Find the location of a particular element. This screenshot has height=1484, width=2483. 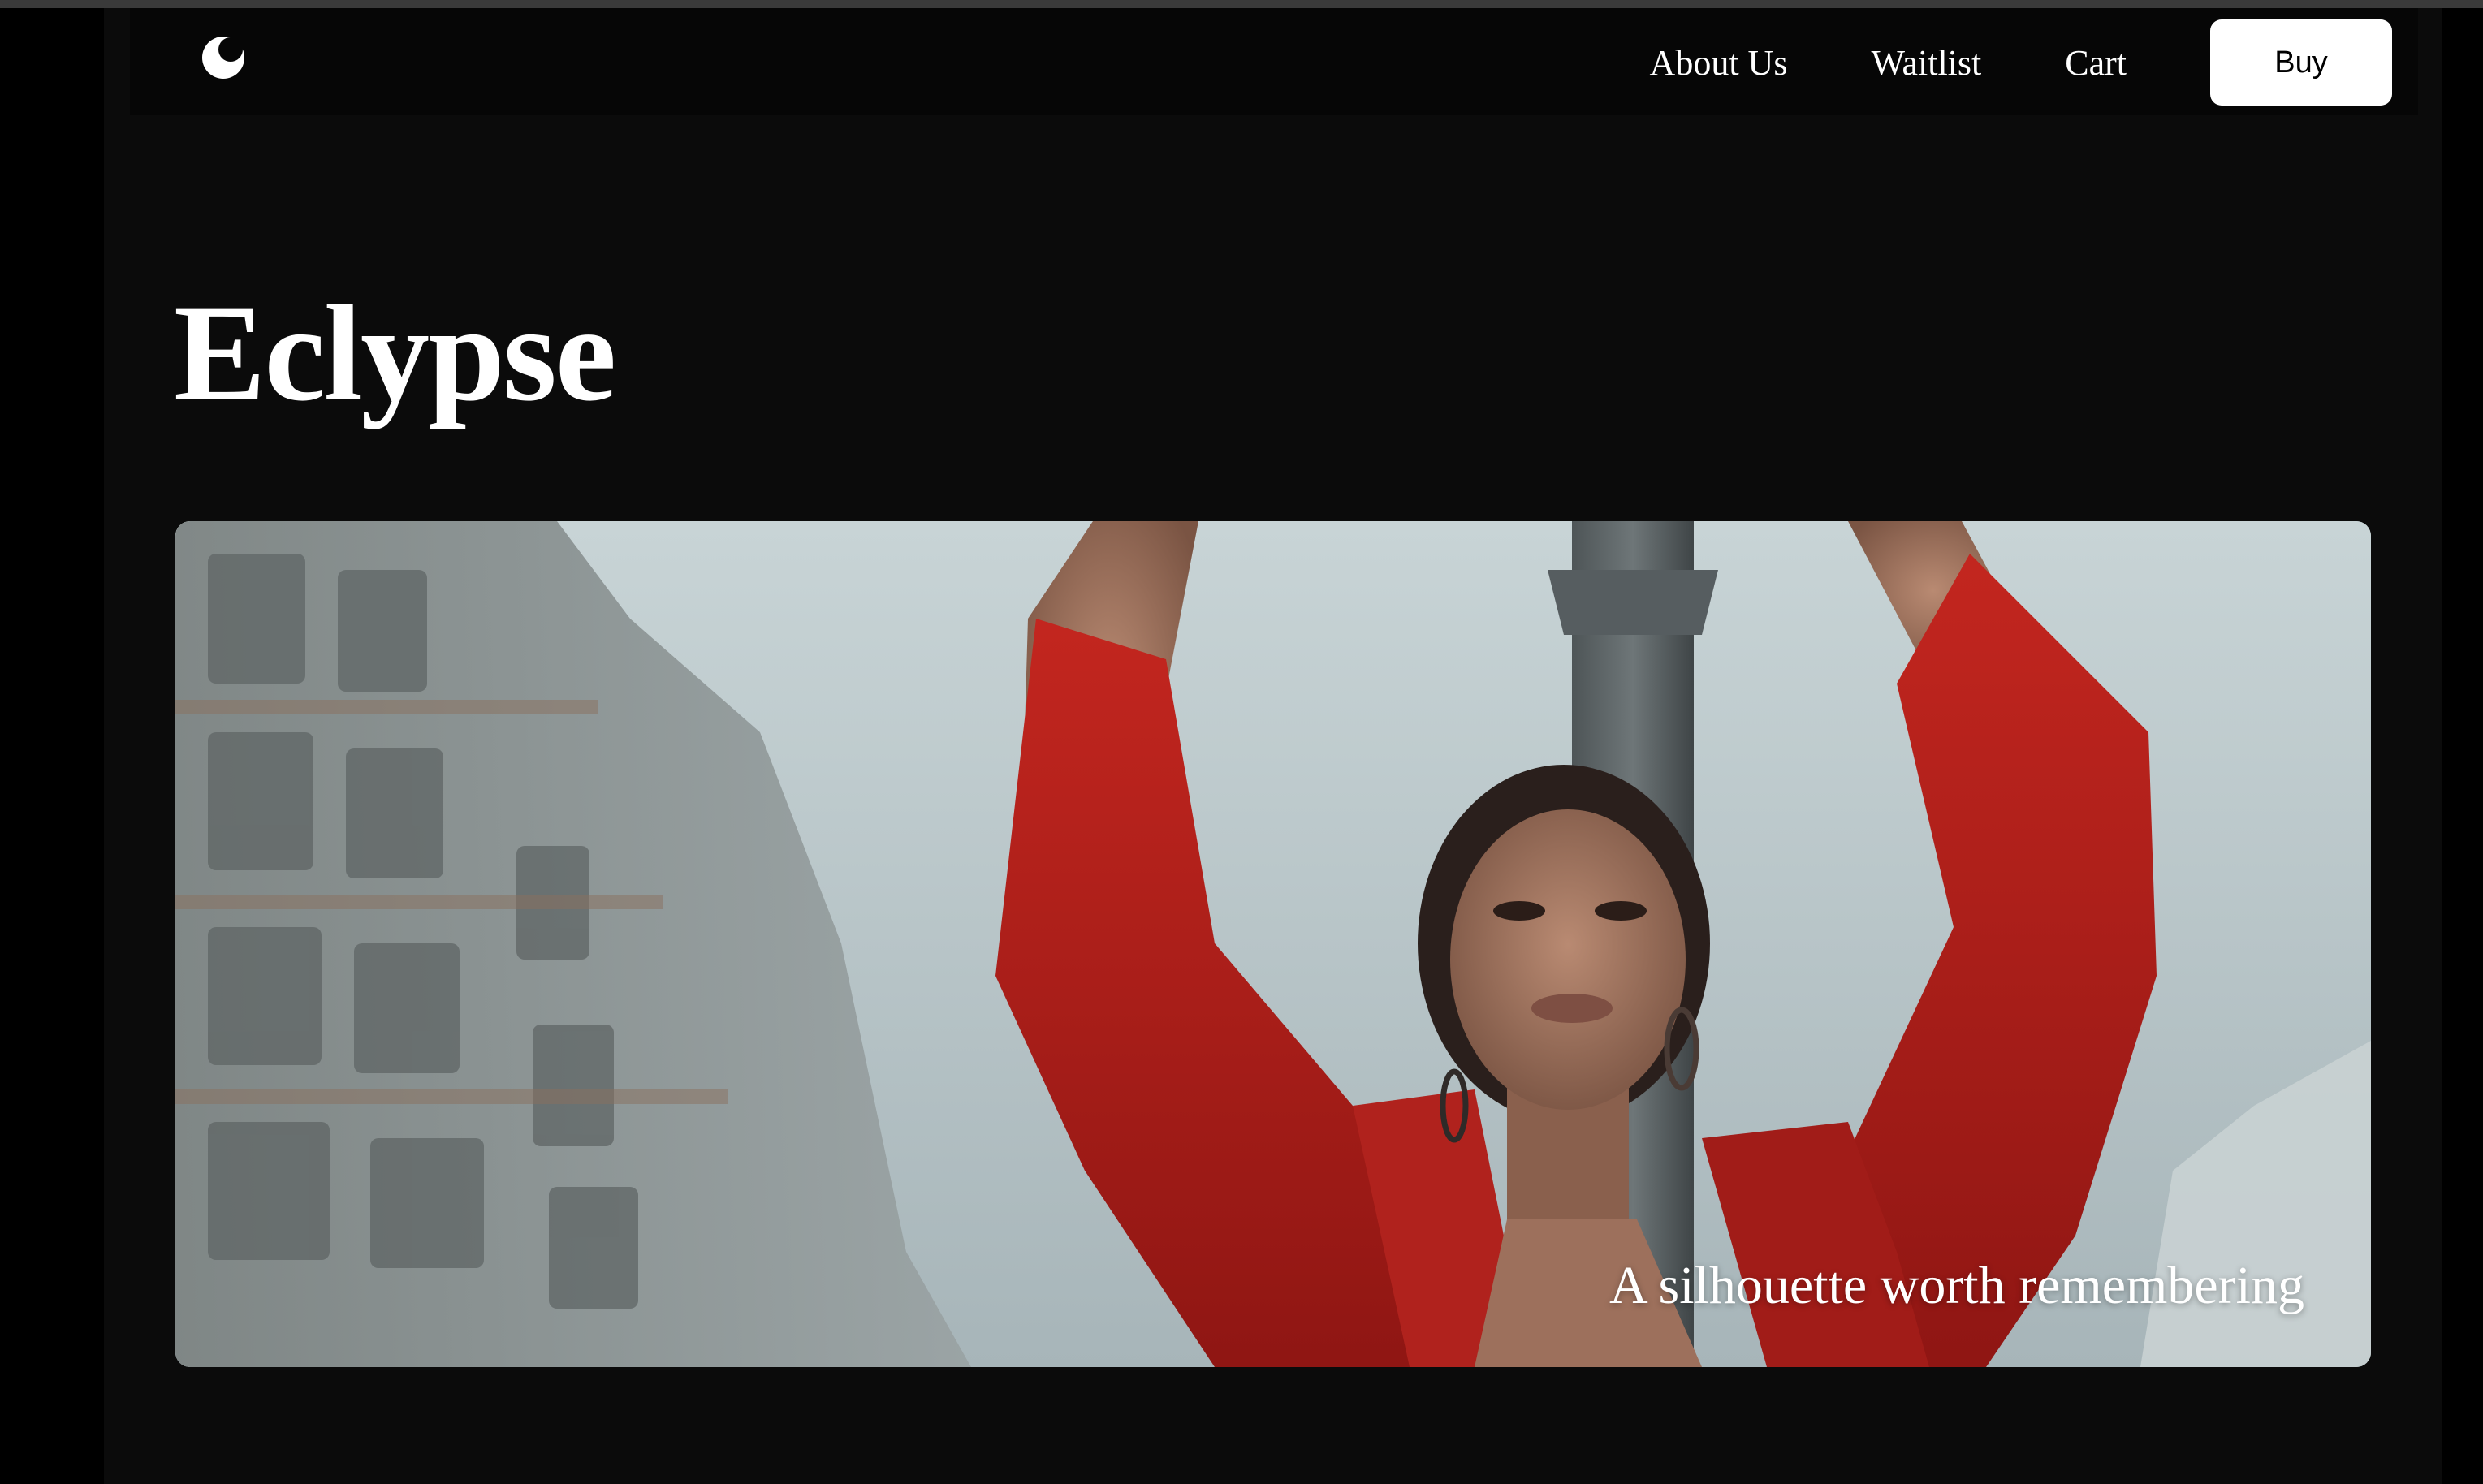

window-top-strip is located at coordinates (1241, 4).